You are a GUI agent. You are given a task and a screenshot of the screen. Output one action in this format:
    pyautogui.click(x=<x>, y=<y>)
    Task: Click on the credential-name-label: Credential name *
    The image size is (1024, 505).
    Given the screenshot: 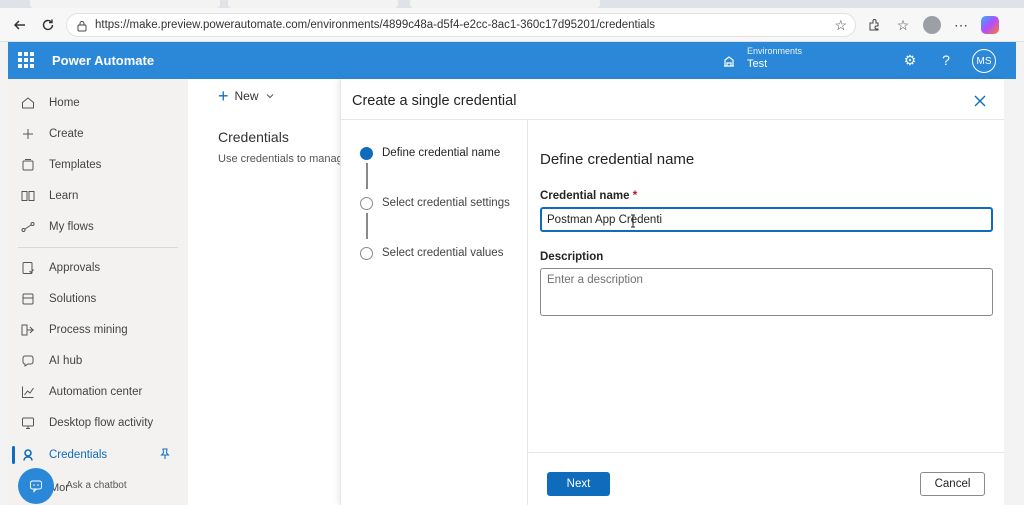 What is the action you would take?
    pyautogui.click(x=588, y=196)
    